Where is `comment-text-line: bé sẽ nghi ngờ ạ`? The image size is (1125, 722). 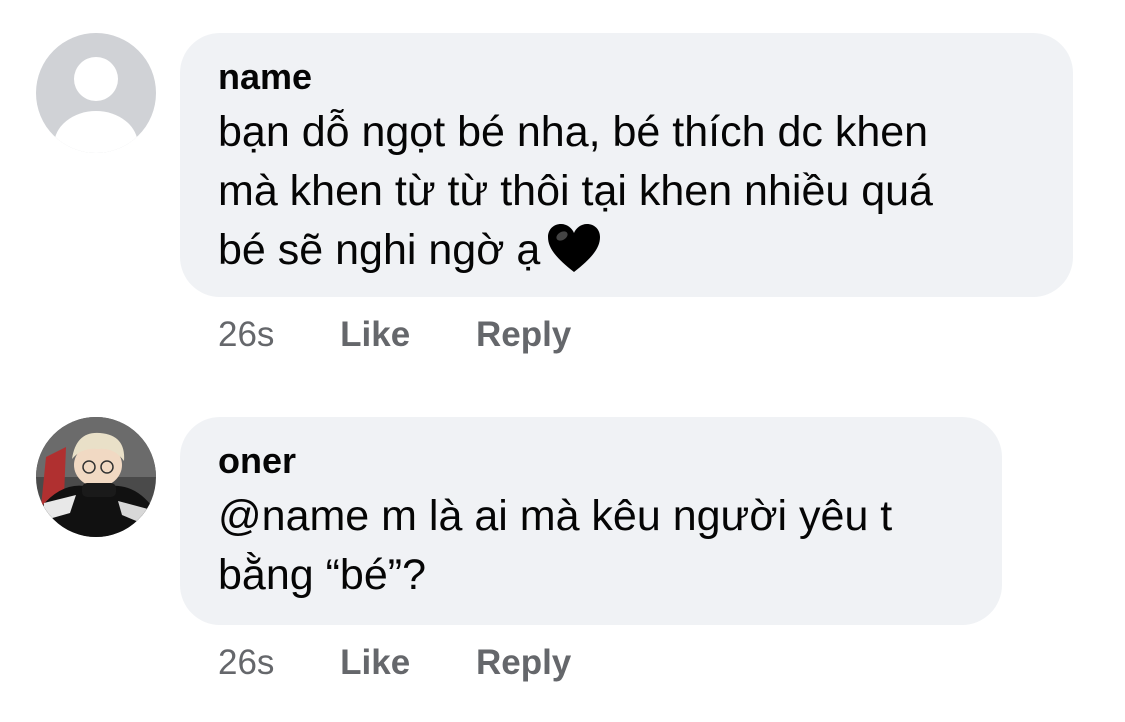
comment-text-line: bé sẽ nghi ngờ ạ is located at coordinates (379, 250).